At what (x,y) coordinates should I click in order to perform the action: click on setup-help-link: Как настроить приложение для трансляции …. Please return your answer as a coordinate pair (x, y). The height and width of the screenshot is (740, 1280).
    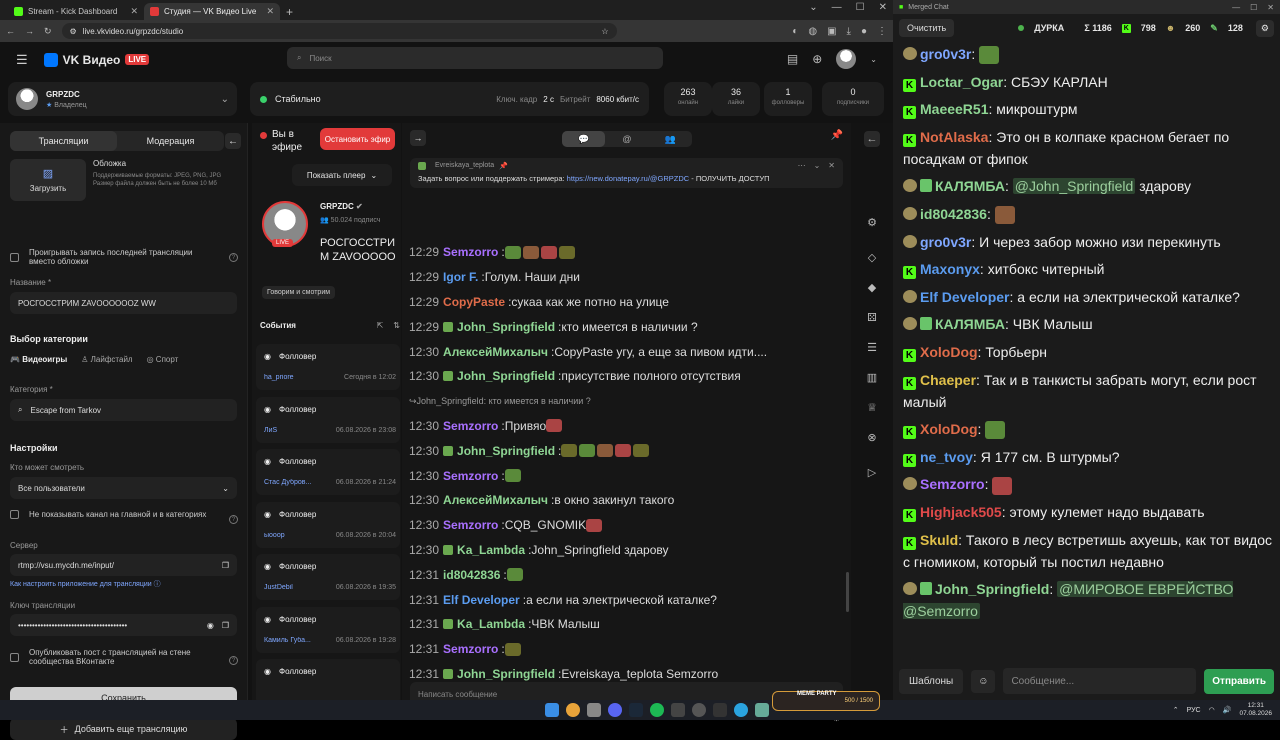
    Looking at the image, I should click on (85, 584).